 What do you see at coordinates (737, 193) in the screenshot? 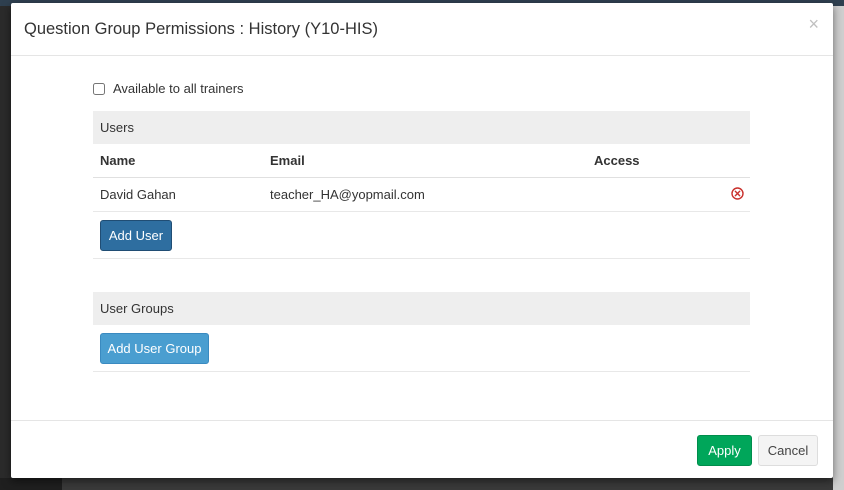
I see `remove-circle-icon` at bounding box center [737, 193].